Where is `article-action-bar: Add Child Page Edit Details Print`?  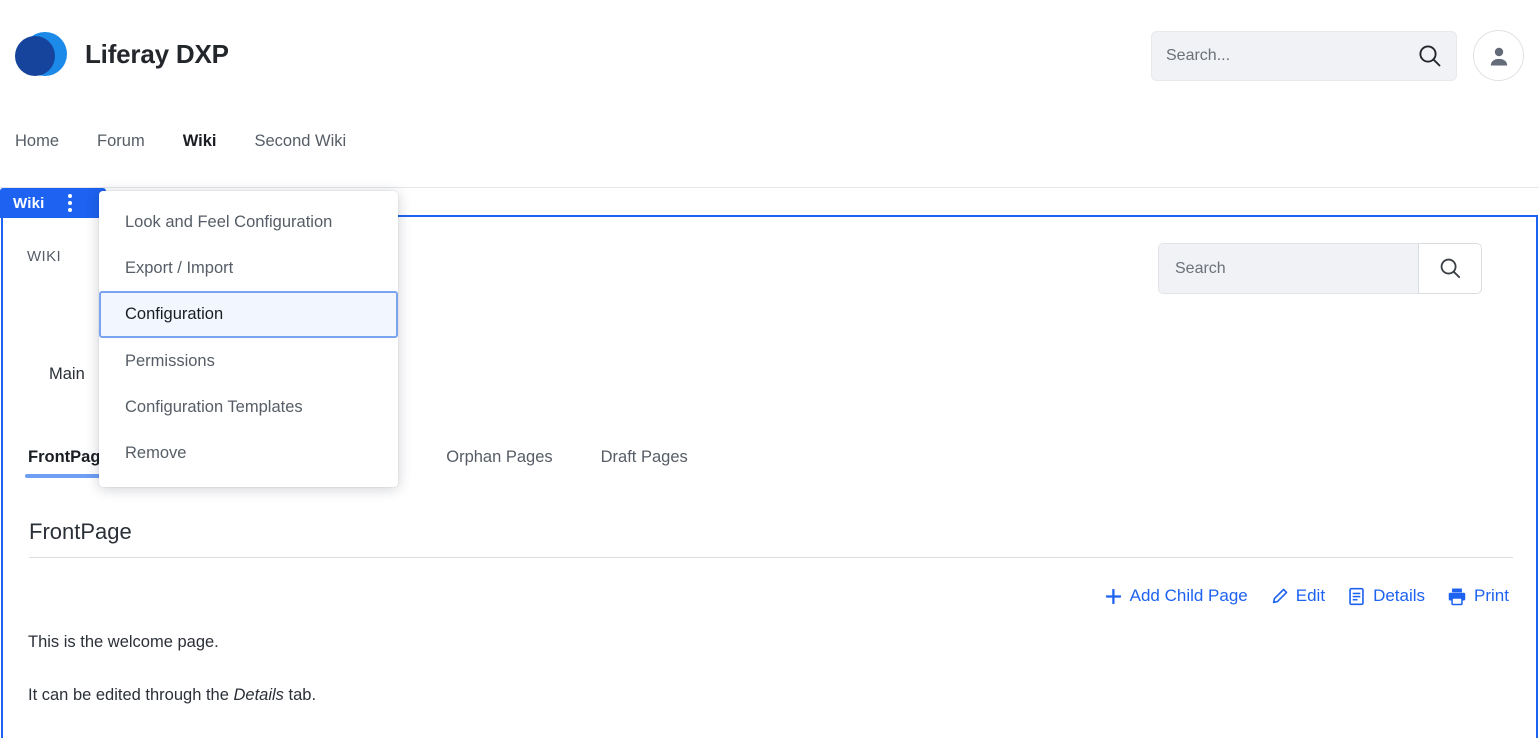
article-action-bar: Add Child Page Edit Details Print is located at coordinates (1306, 596).